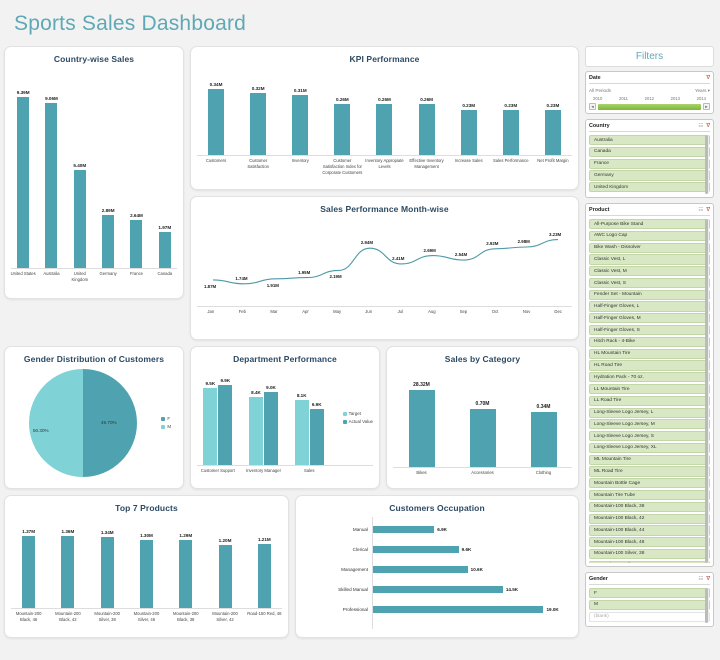 The width and height of the screenshot is (720, 660). I want to click on bar-item: 6.9K, so click(316, 416).